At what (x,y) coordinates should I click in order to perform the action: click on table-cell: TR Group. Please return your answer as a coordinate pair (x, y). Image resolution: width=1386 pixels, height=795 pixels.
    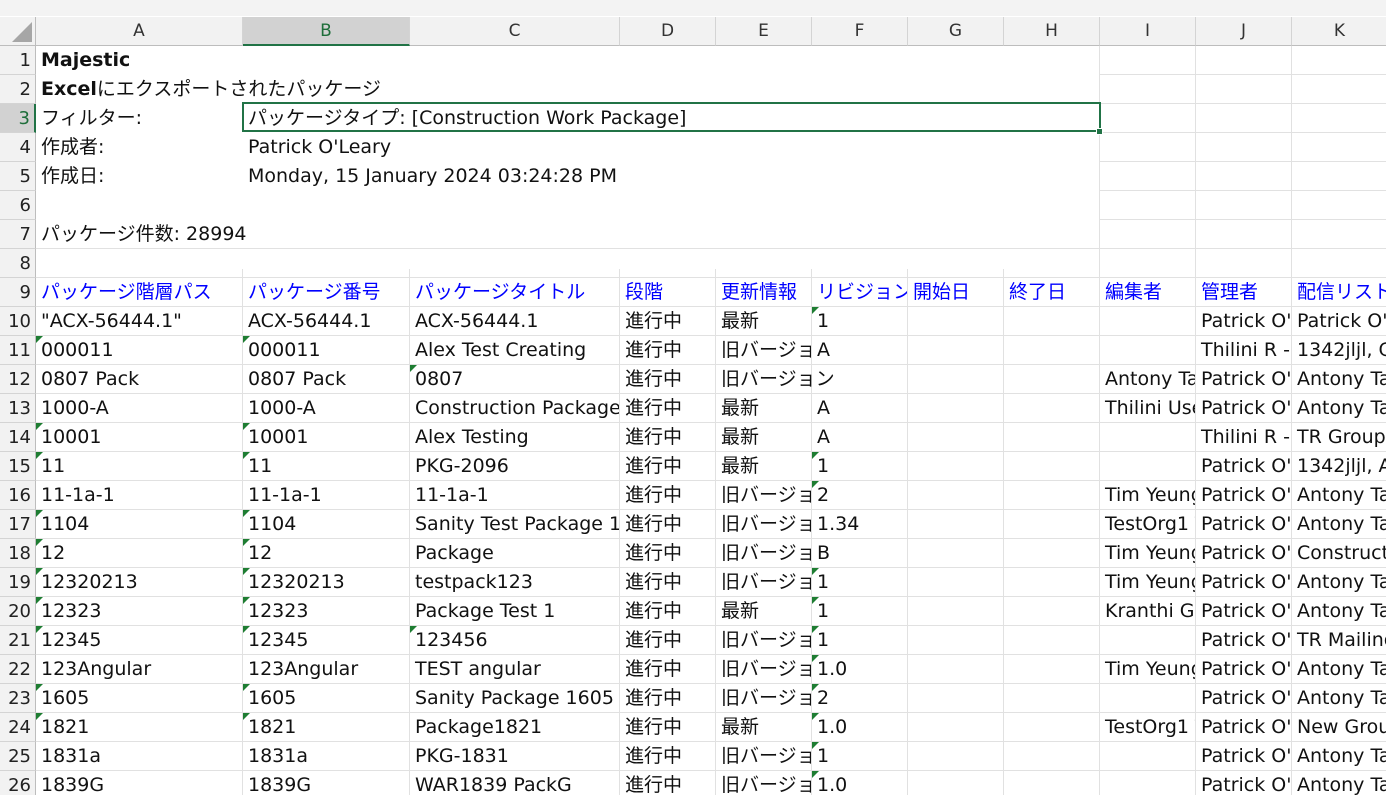
    Looking at the image, I should click on (1339, 437).